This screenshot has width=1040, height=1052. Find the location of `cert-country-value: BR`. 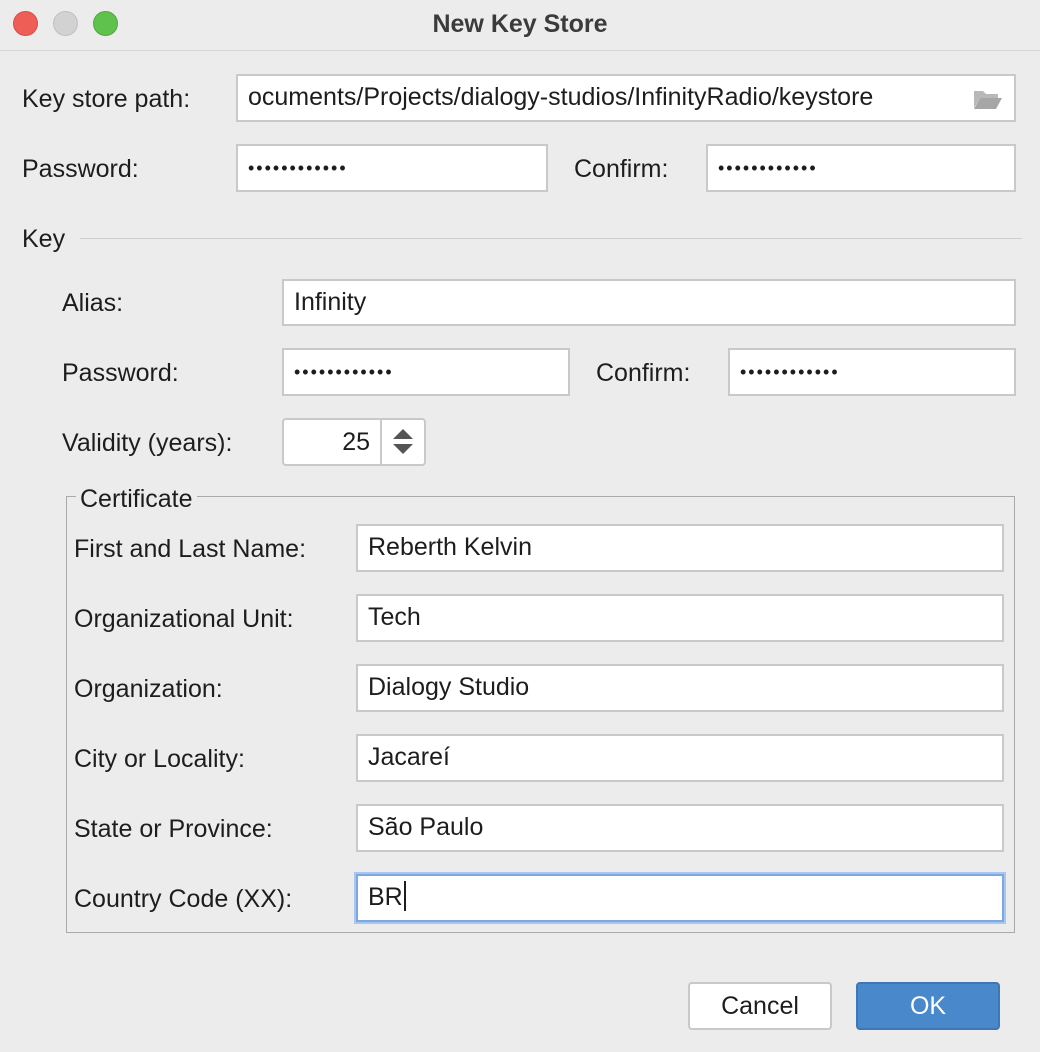

cert-country-value: BR is located at coordinates (385, 897).